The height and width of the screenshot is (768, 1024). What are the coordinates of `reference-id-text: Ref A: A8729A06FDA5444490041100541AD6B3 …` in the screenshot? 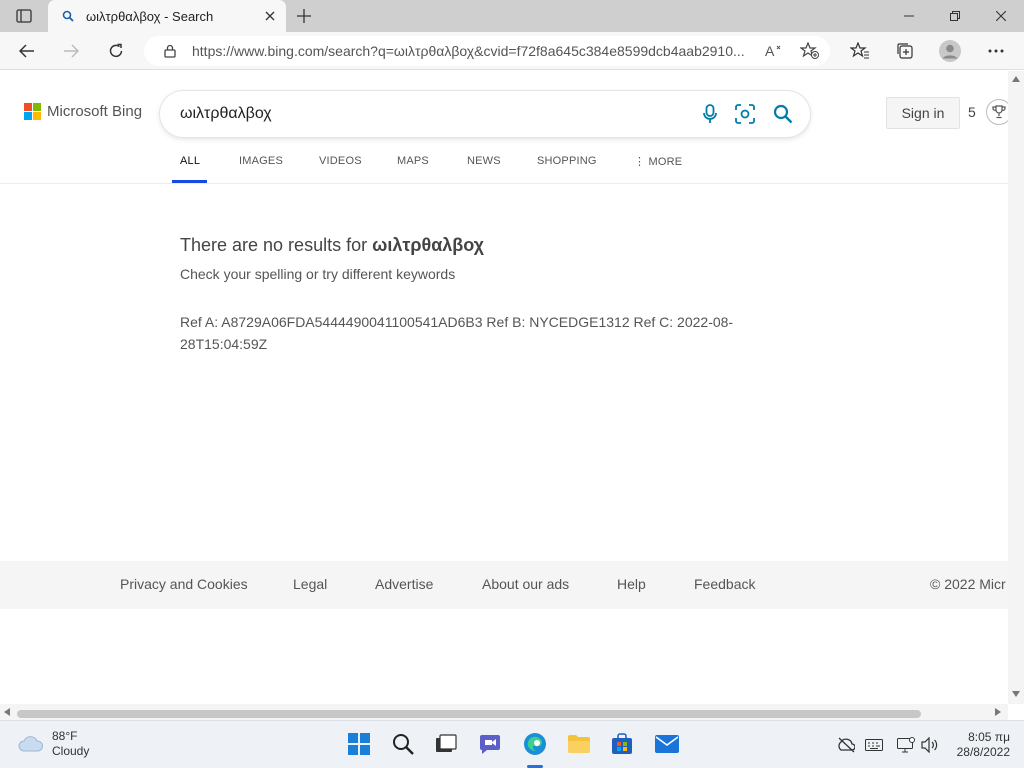 It's located at (457, 333).